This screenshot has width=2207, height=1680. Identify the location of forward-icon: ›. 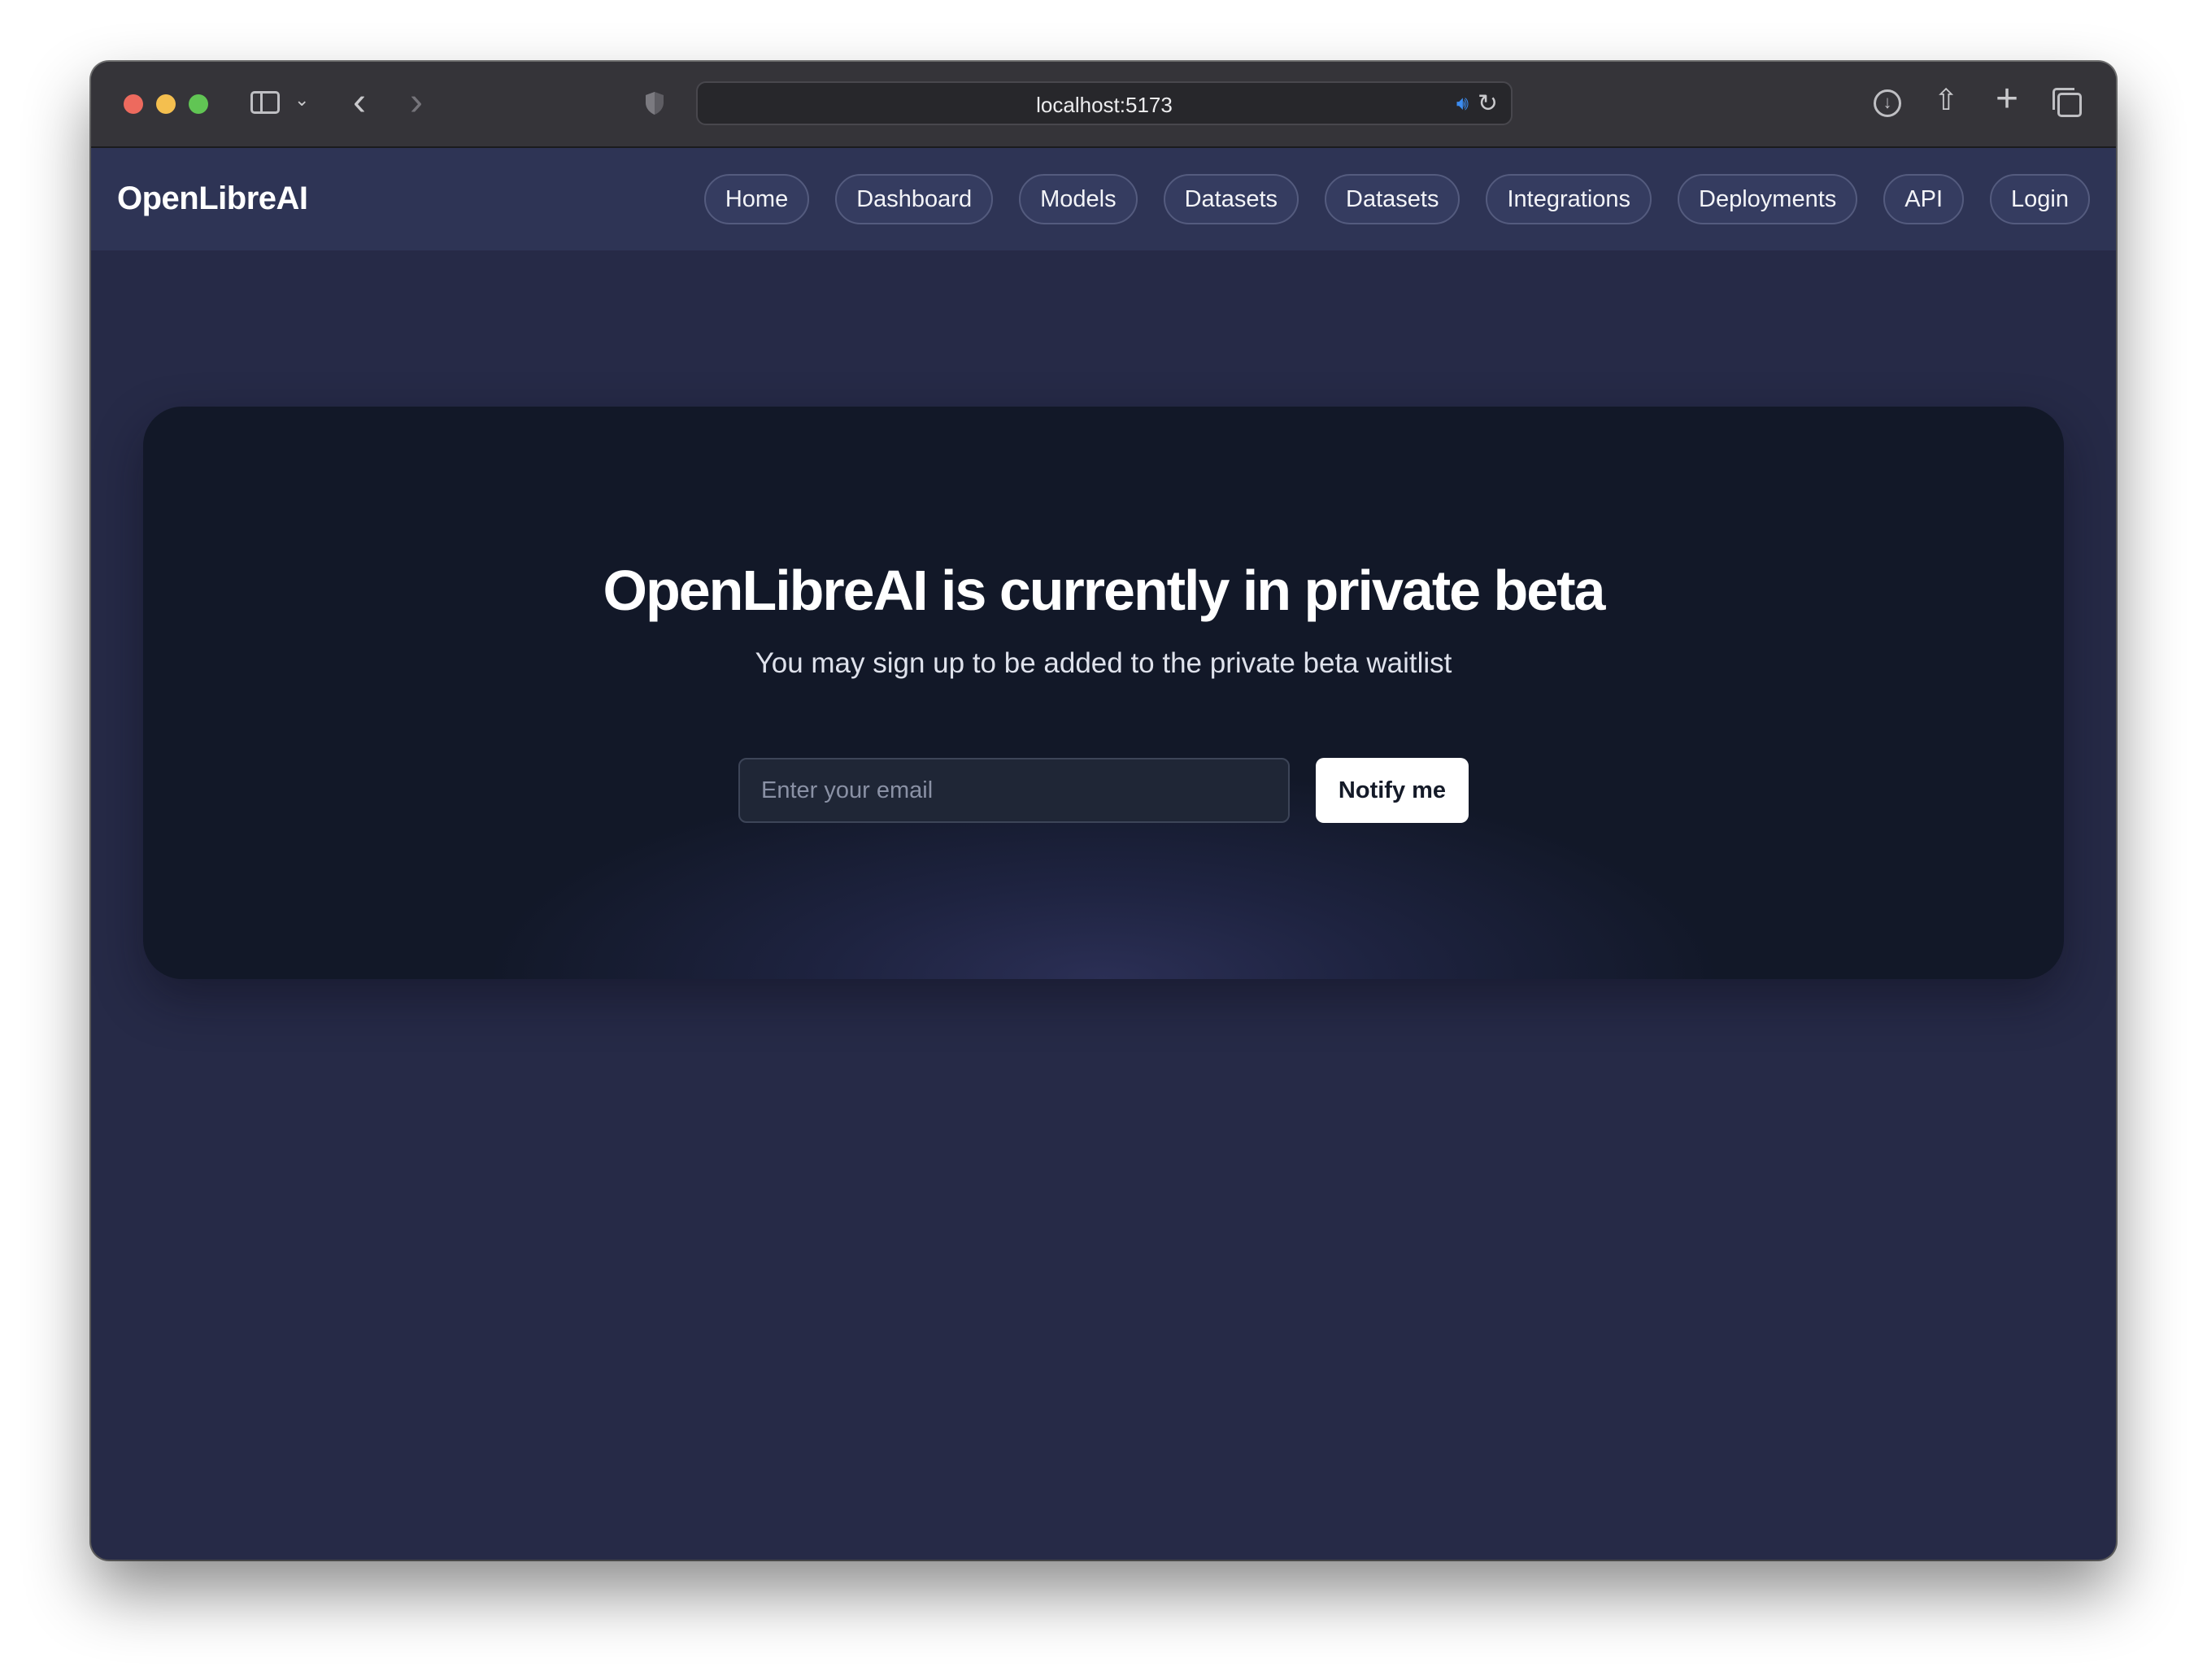
(416, 102).